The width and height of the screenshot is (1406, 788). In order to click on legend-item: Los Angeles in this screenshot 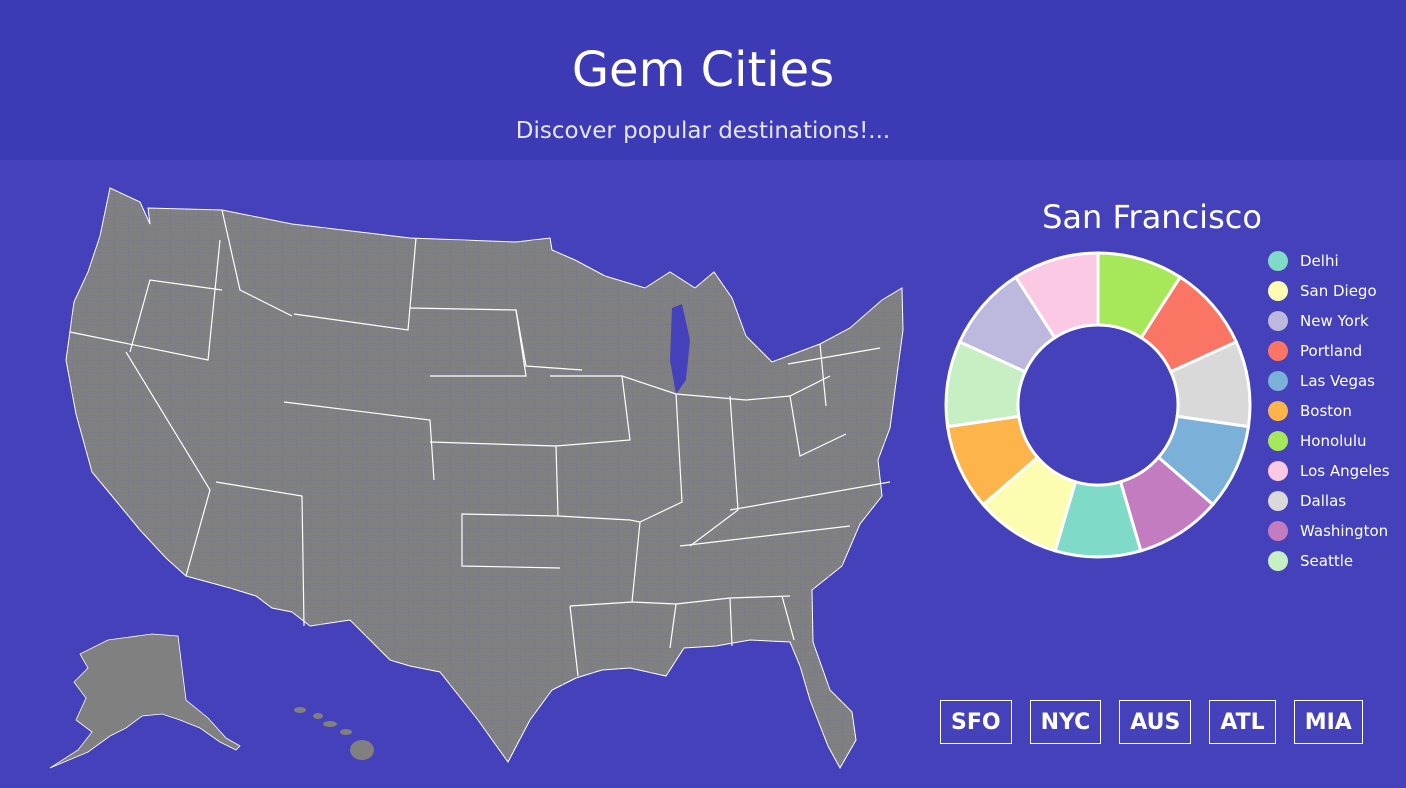, I will do `click(1337, 471)`.